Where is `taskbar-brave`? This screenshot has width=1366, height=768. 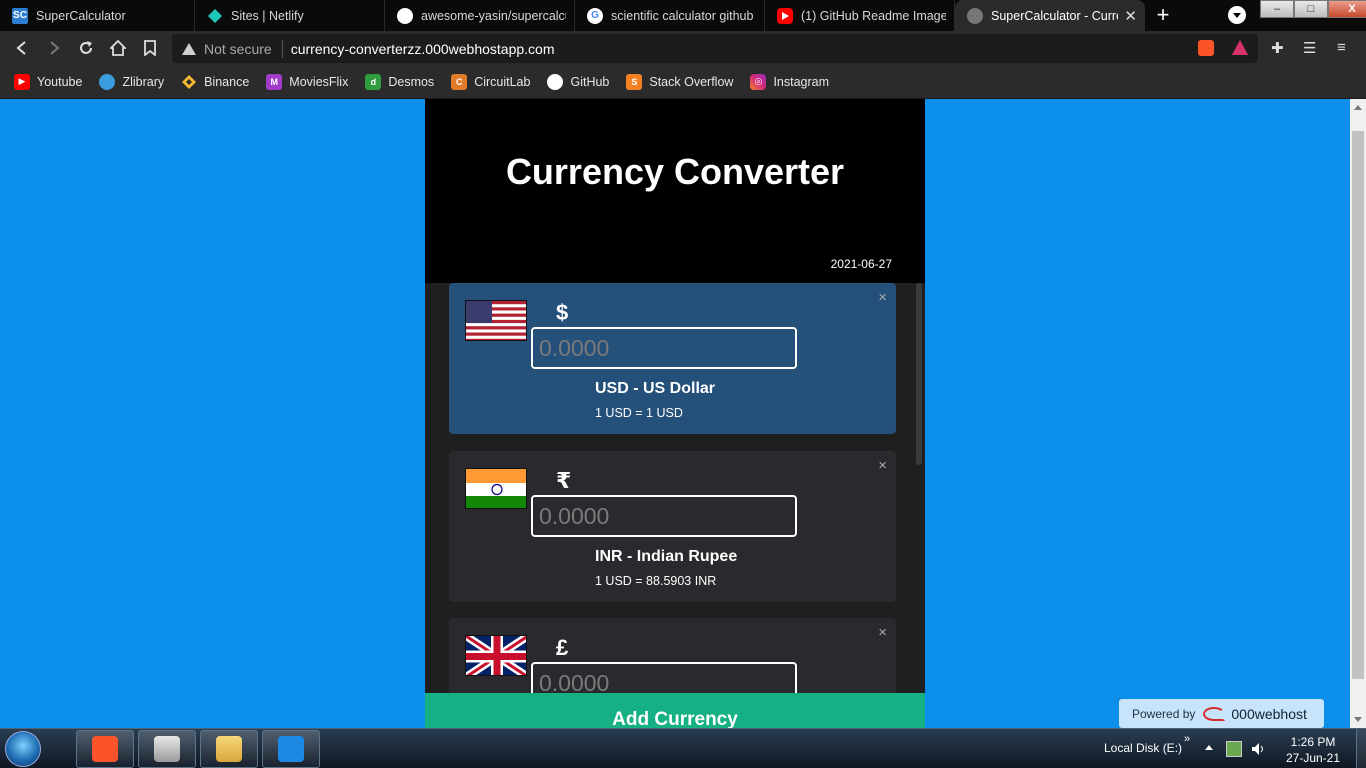
taskbar-brave is located at coordinates (105, 749).